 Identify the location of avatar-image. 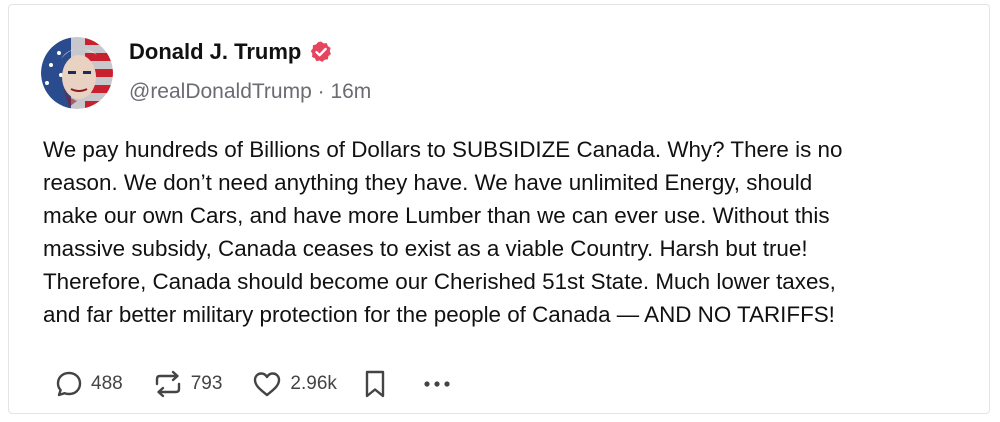
(77, 73).